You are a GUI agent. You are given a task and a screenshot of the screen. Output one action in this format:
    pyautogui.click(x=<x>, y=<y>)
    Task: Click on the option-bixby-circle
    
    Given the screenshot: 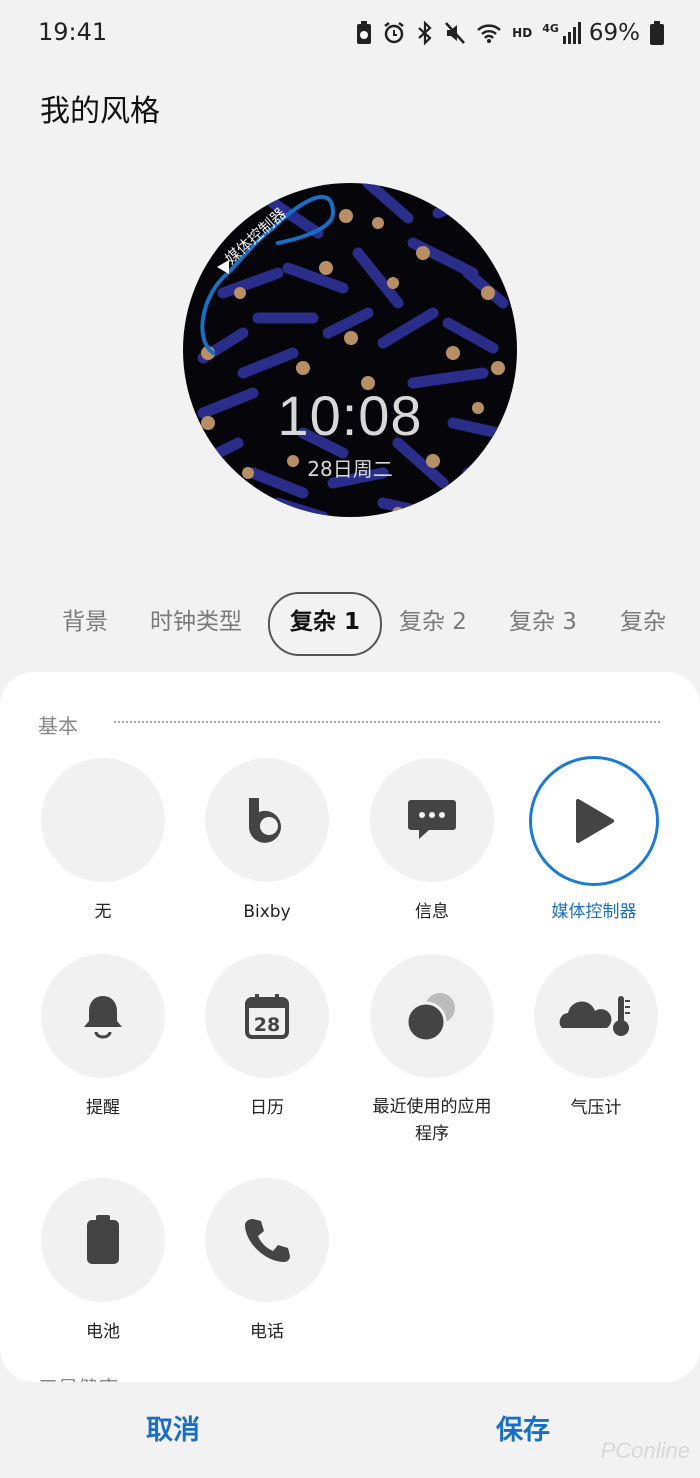 What is the action you would take?
    pyautogui.click(x=267, y=820)
    